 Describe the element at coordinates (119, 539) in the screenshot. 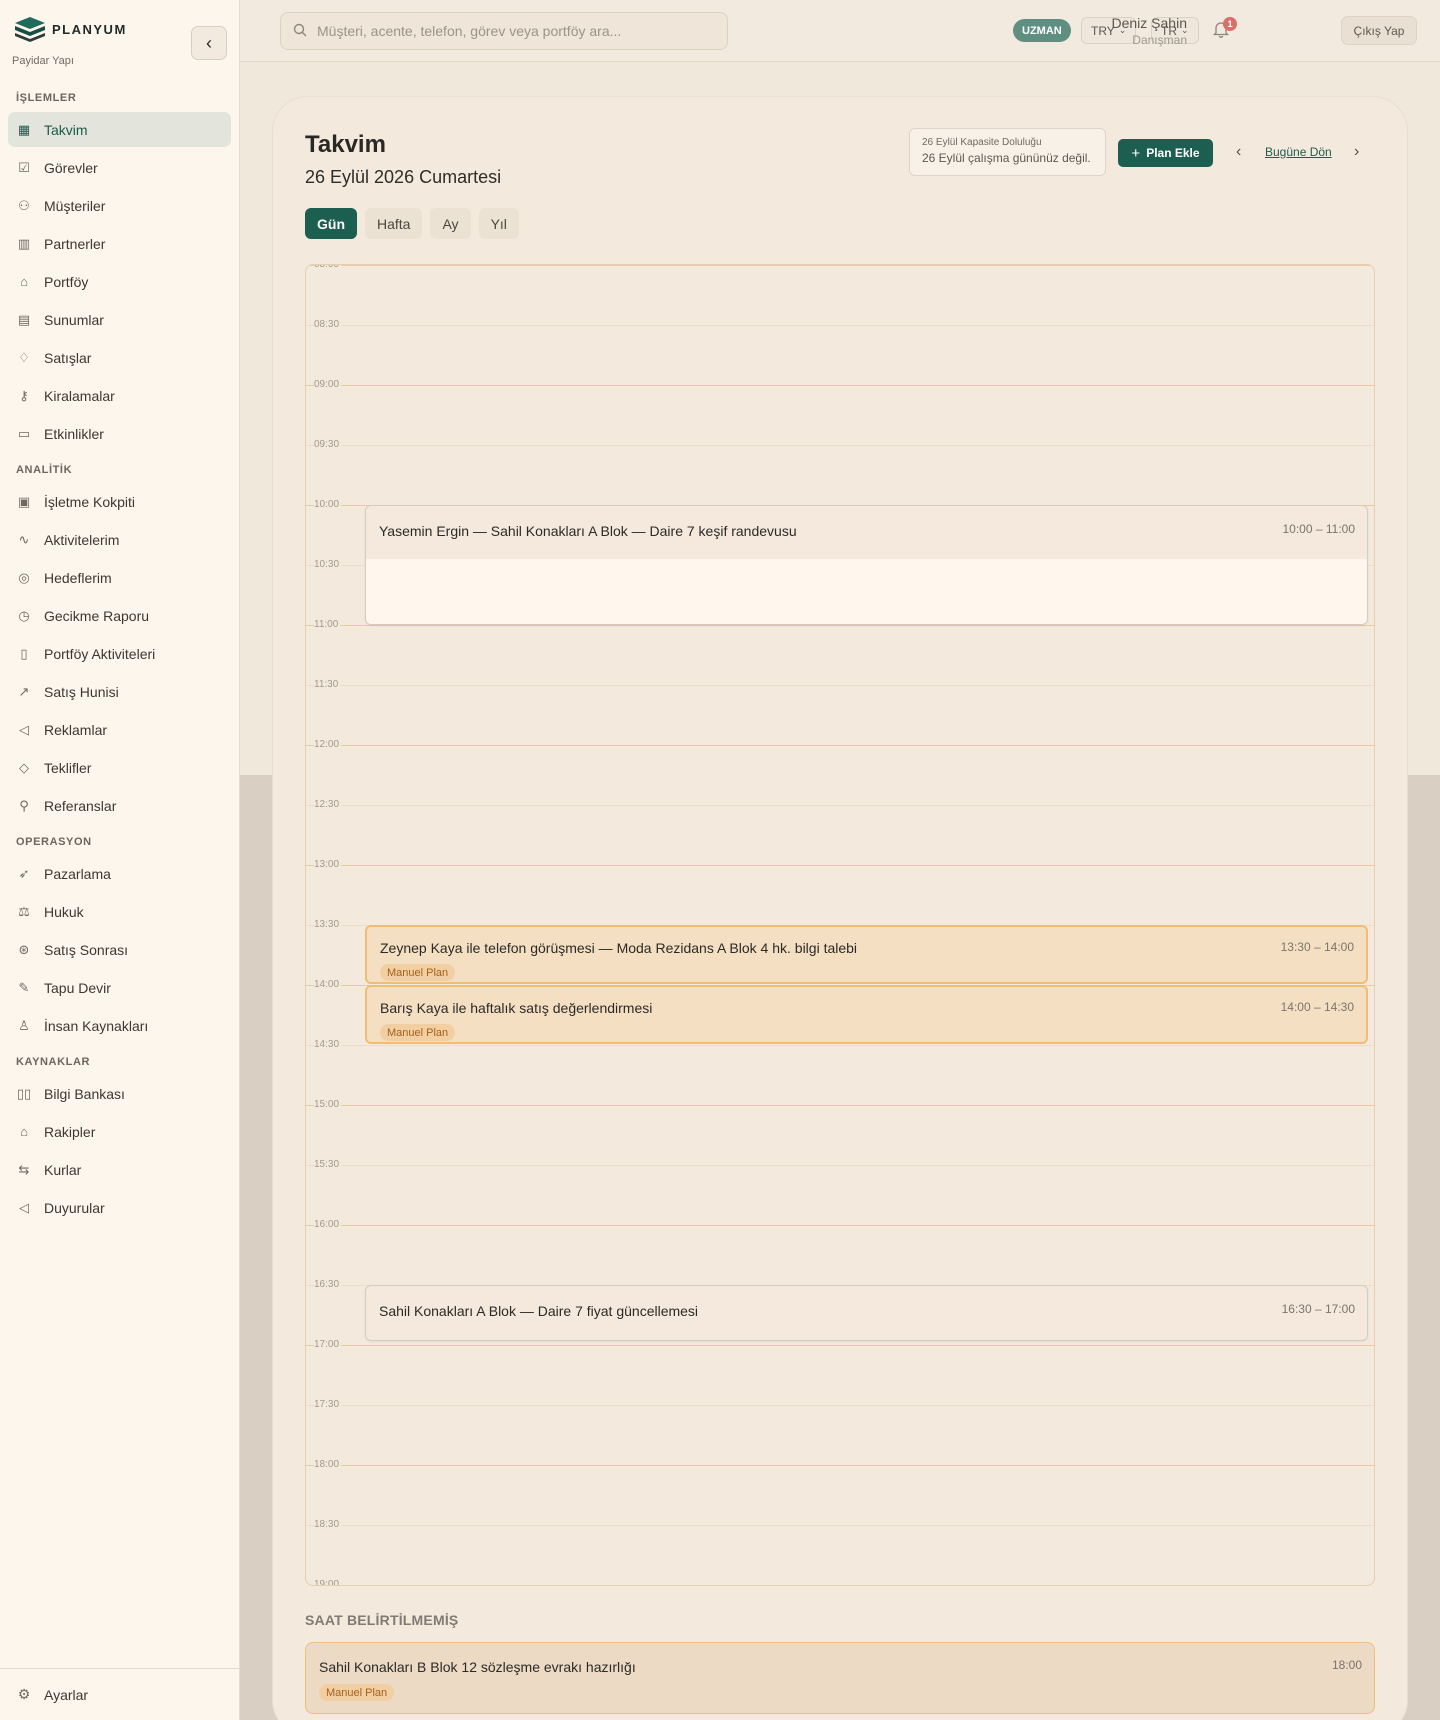

I see `sidebar-item: ∿ Aktivitelerim` at that location.